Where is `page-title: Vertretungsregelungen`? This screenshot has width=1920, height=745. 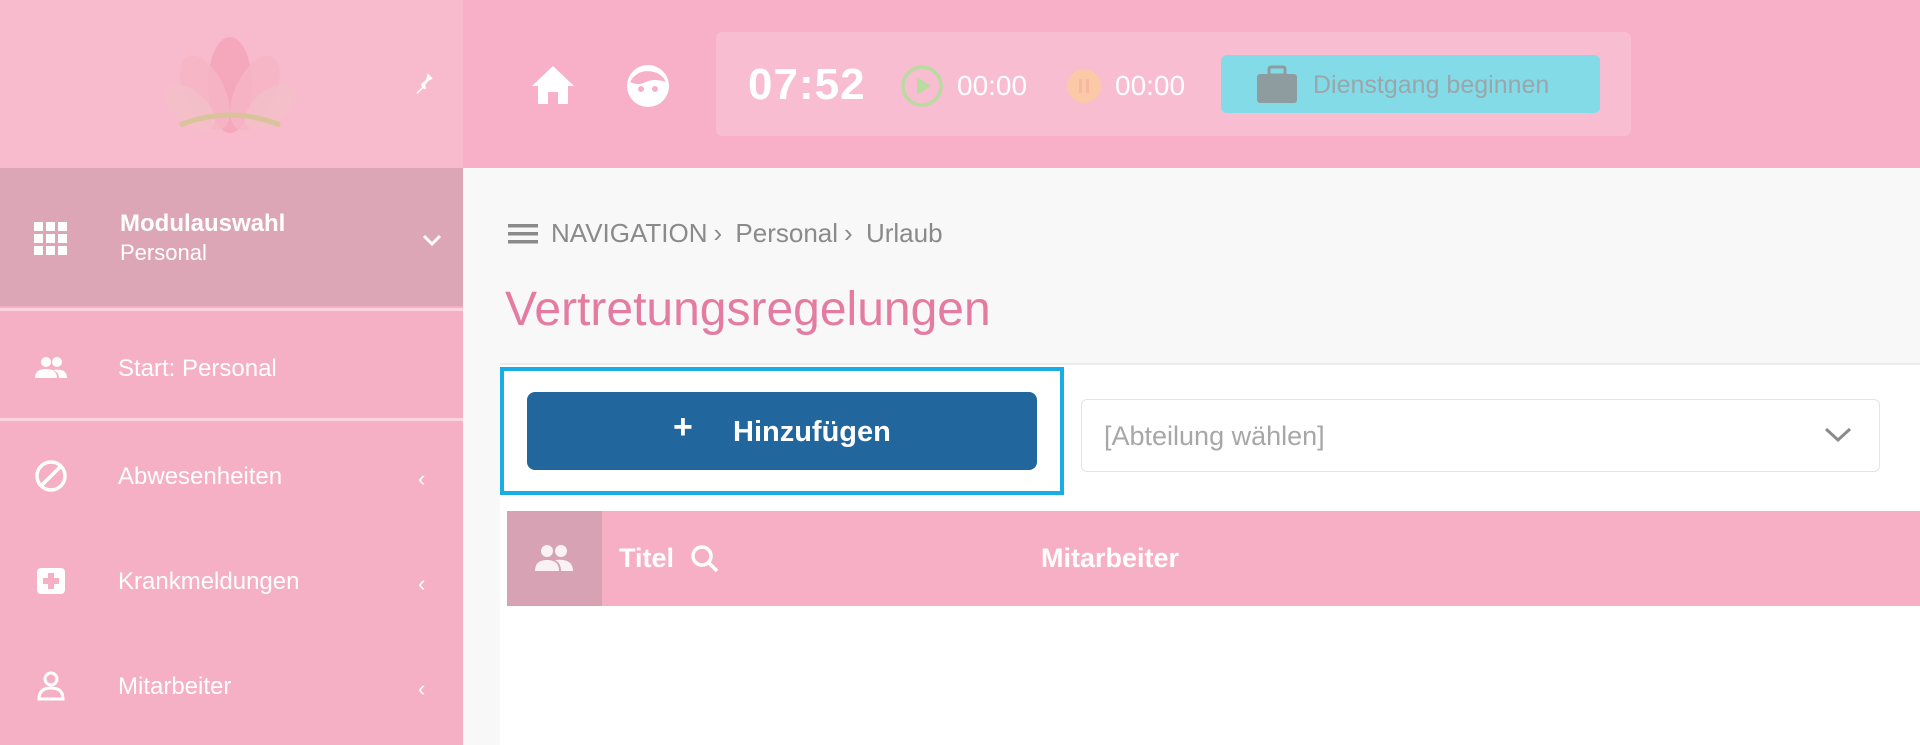 page-title: Vertretungsregelungen is located at coordinates (748, 309).